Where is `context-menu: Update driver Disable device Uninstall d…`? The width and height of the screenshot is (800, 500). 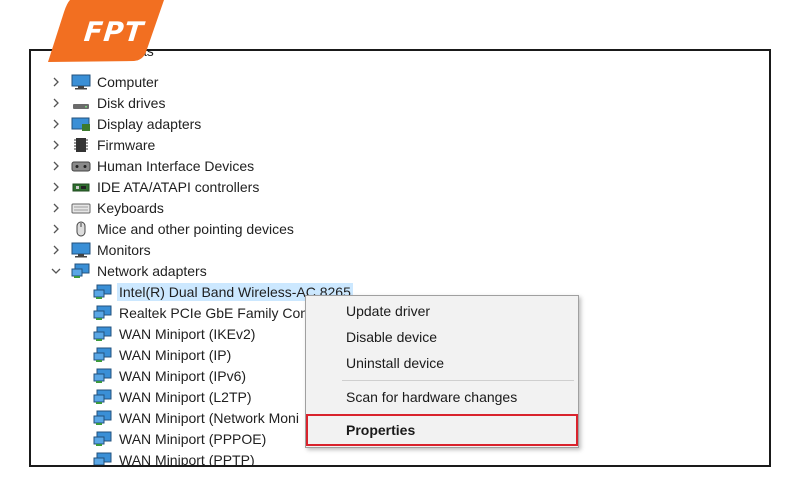
context-menu: Update driver Disable device Uninstall d… is located at coordinates (442, 371).